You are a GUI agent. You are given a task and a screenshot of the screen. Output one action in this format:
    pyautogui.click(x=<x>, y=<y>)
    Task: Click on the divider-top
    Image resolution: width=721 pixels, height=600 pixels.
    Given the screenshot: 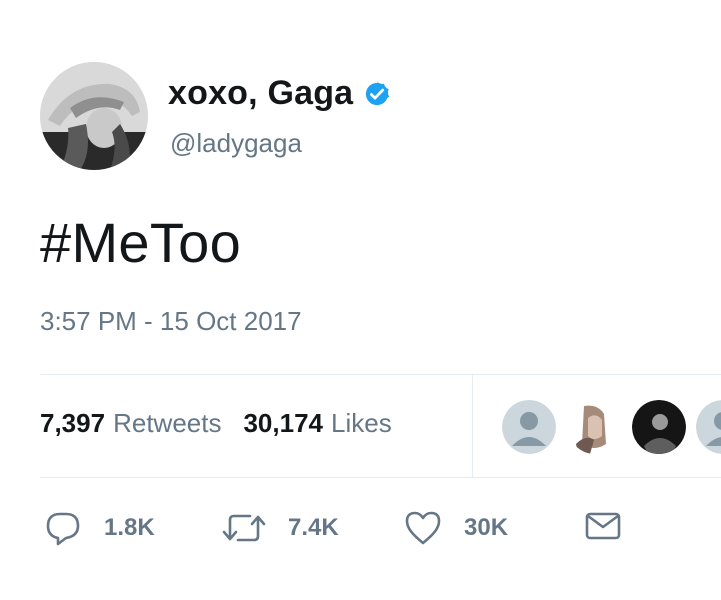 What is the action you would take?
    pyautogui.click(x=380, y=374)
    